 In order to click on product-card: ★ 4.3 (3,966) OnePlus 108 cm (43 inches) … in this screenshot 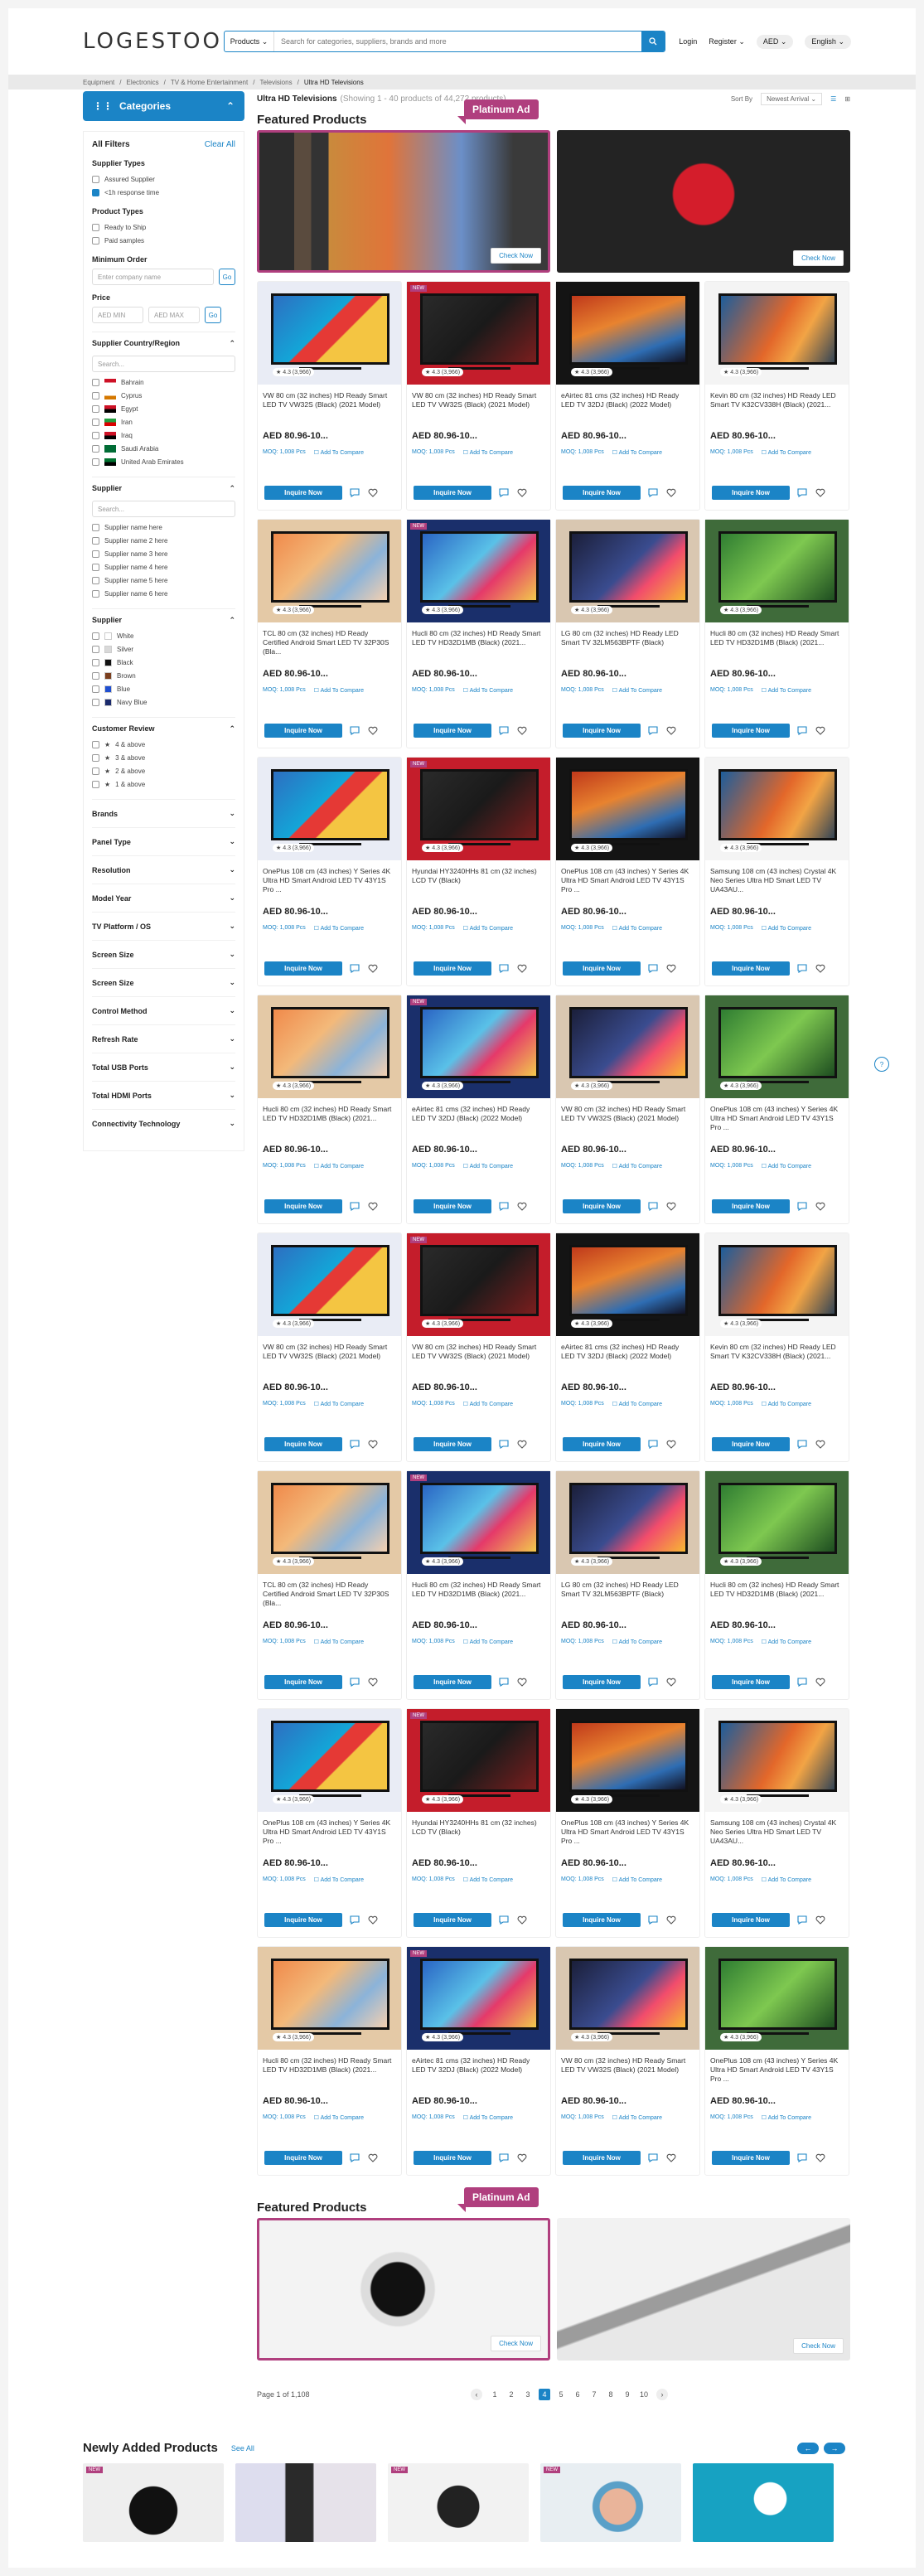, I will do `click(627, 871)`.